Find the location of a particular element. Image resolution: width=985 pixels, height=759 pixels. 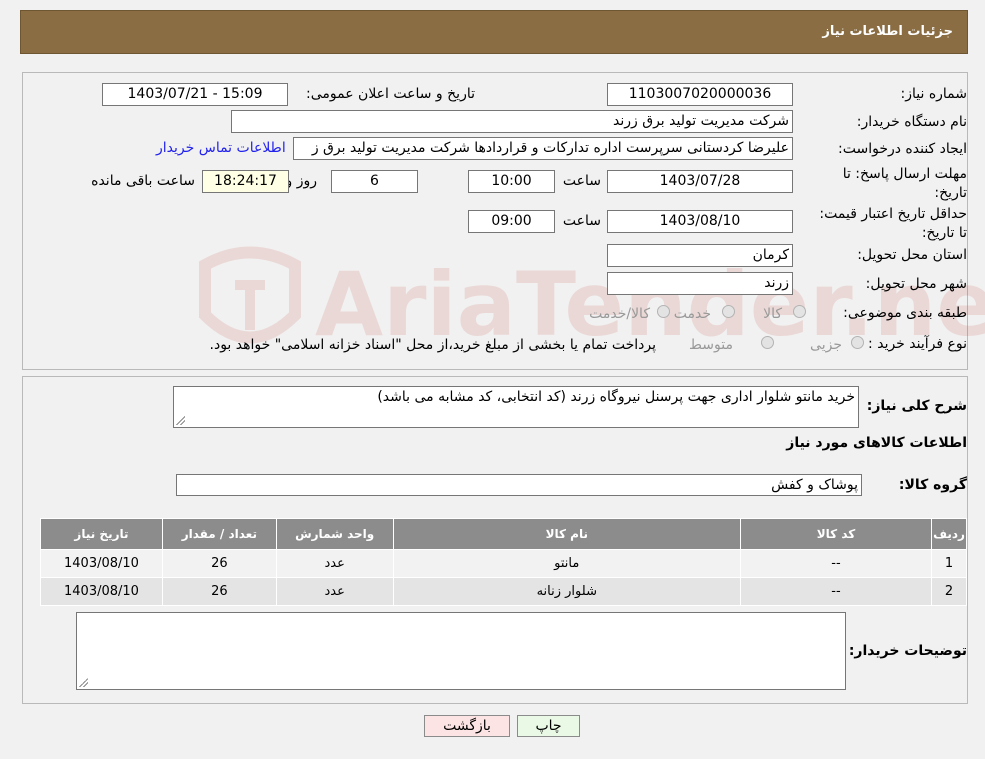

process-label: نوع فرآیند خرید : is located at coordinates (917, 344).